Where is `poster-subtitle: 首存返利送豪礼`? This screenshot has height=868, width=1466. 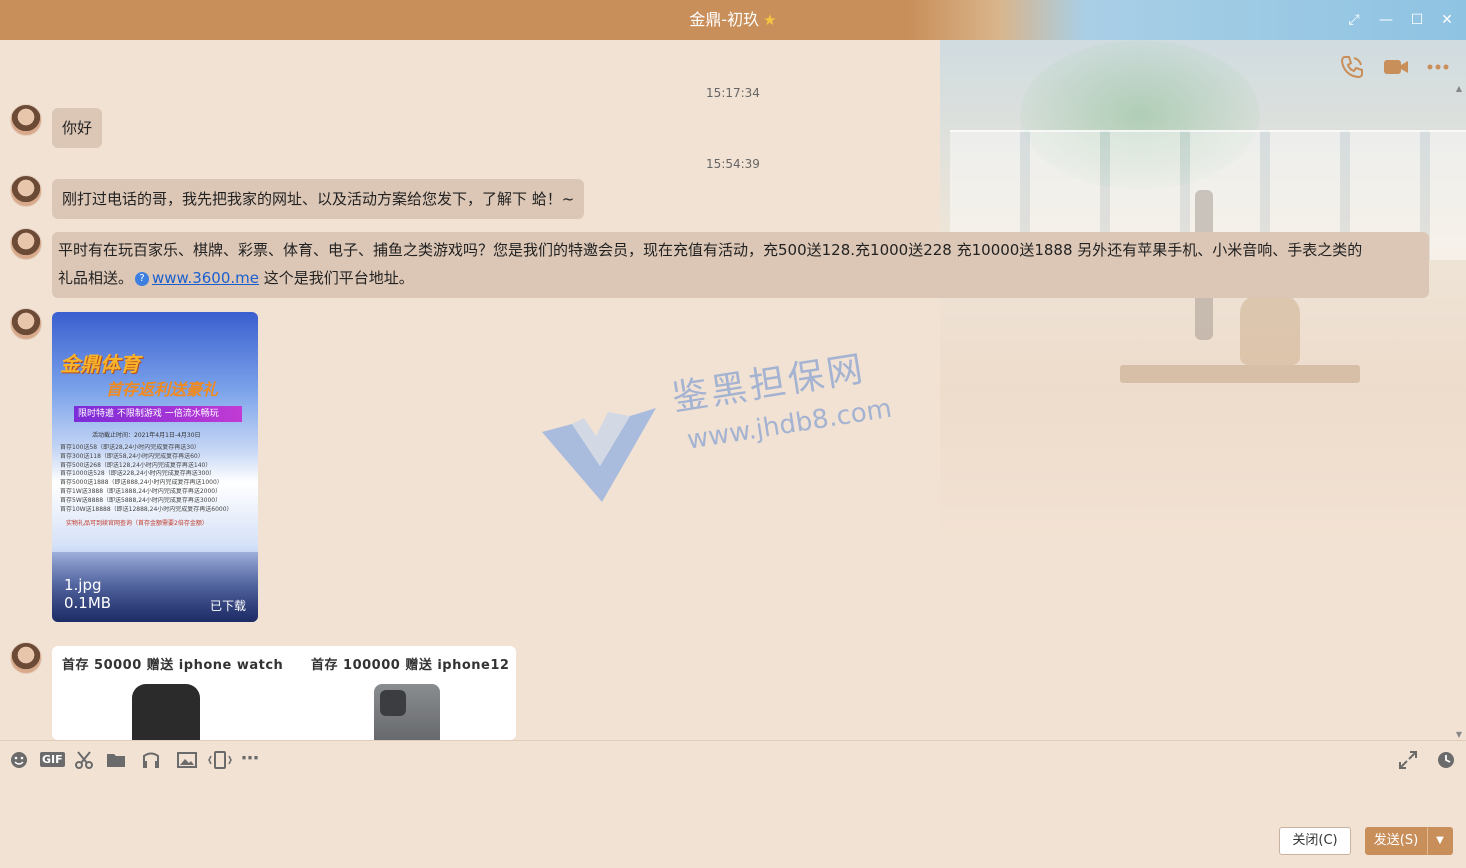
poster-subtitle: 首存返利送豪礼 is located at coordinates (162, 389).